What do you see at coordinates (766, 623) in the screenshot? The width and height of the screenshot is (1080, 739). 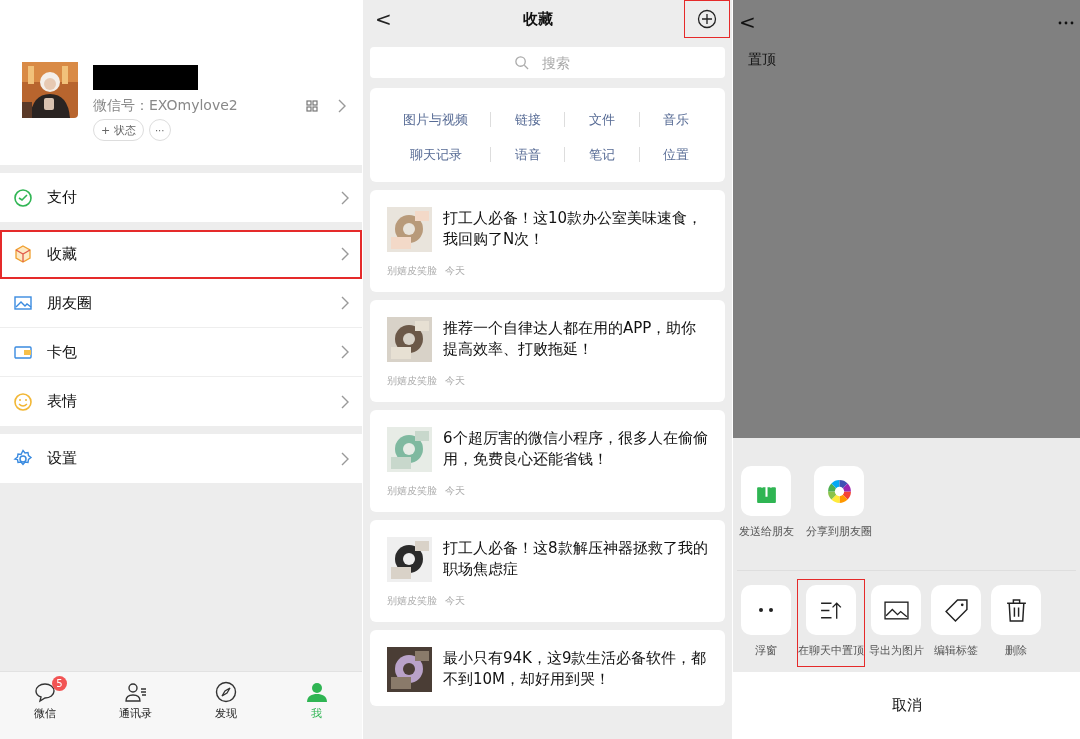 I see `sheet-action: 浮窗` at bounding box center [766, 623].